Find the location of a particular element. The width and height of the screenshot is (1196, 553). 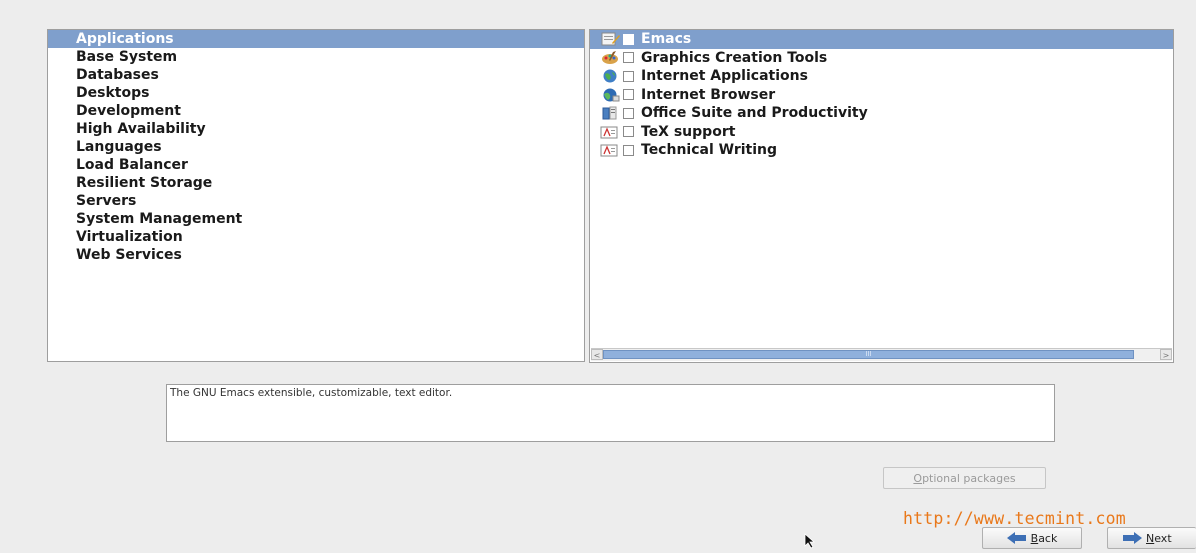

scroll-left-arrow-icon: < is located at coordinates (597, 354).